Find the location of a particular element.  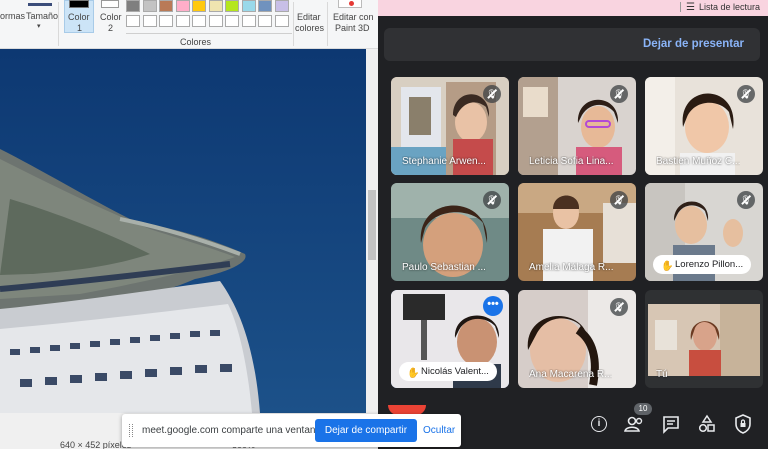

info-icon: i is located at coordinates (599, 424).